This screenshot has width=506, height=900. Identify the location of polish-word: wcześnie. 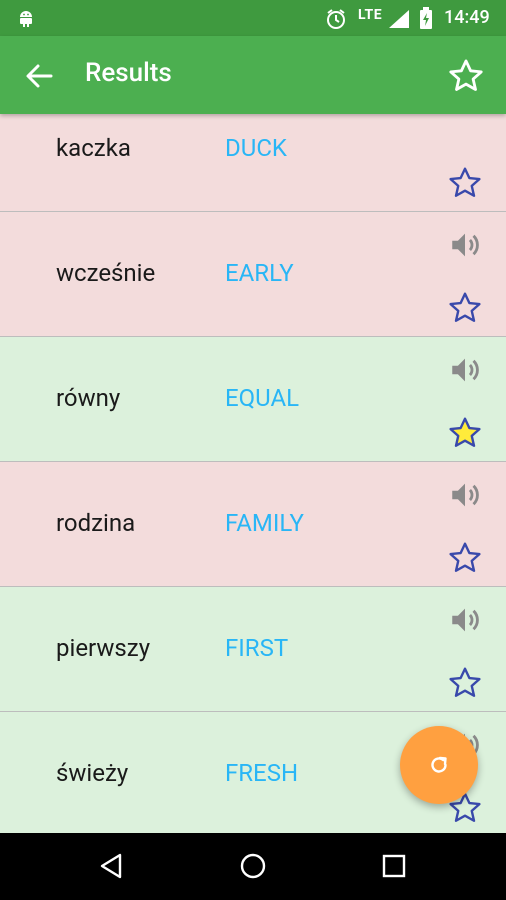
(106, 273).